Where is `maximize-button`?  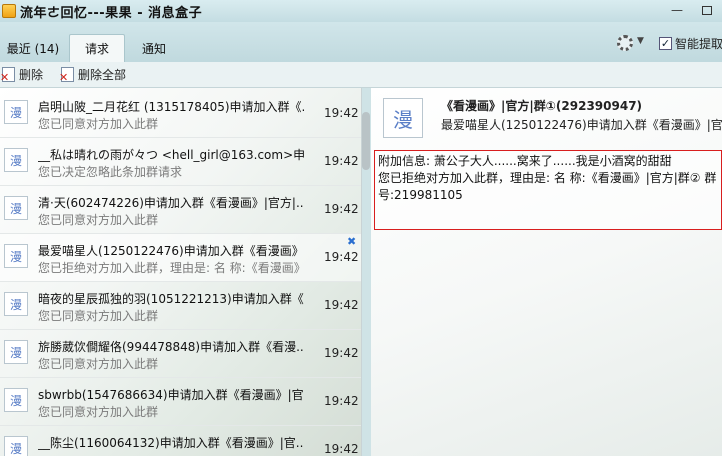 maximize-button is located at coordinates (707, 10).